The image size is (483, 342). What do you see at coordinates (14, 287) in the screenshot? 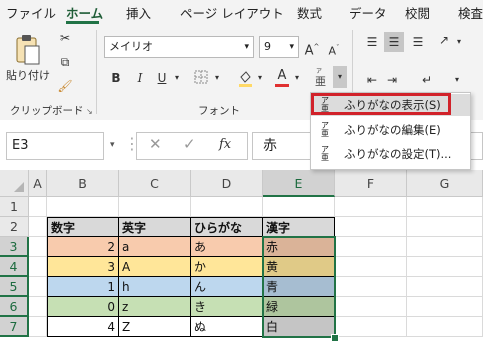
I see `row-header-5: 5` at bounding box center [14, 287].